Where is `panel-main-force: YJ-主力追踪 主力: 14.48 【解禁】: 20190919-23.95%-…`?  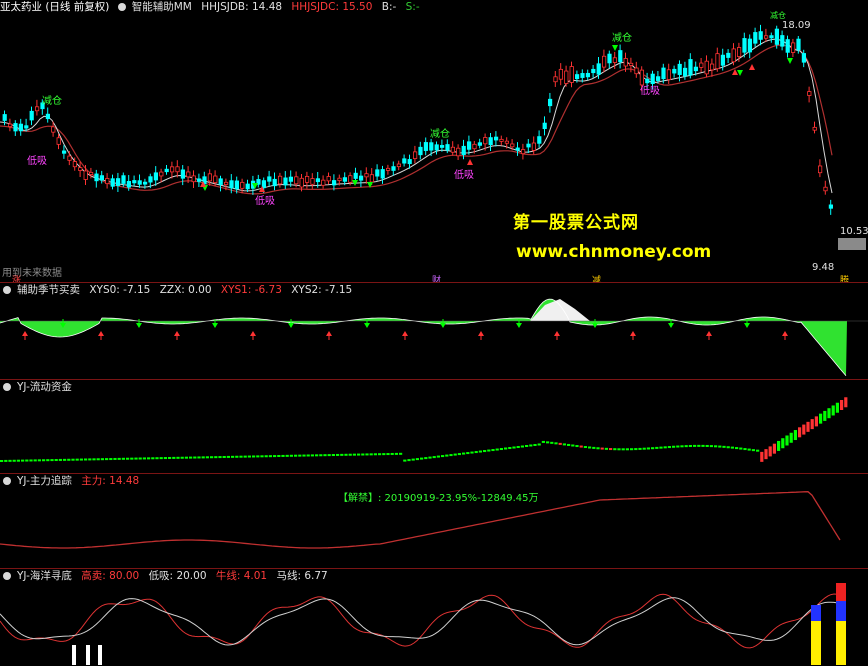 panel-main-force: YJ-主力追踪 主力: 14.48 【解禁】: 20190919-23.95%-… is located at coordinates (434, 521).